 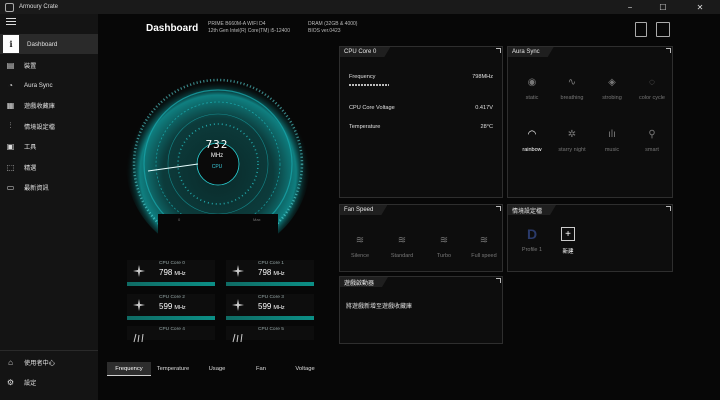 I want to click on core-card-3: CPU Core 3 599 MHz, so click(x=270, y=305).